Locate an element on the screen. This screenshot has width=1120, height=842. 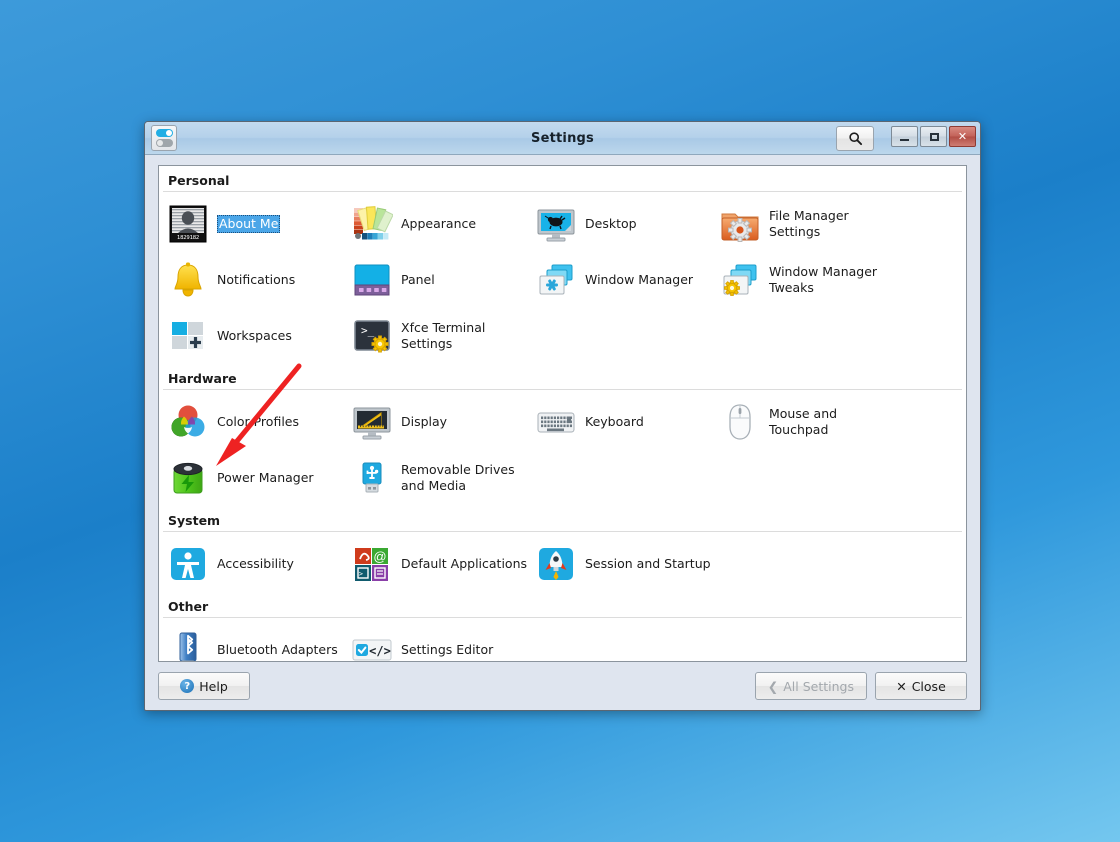
help-button-label: Help is located at coordinates (213, 686).